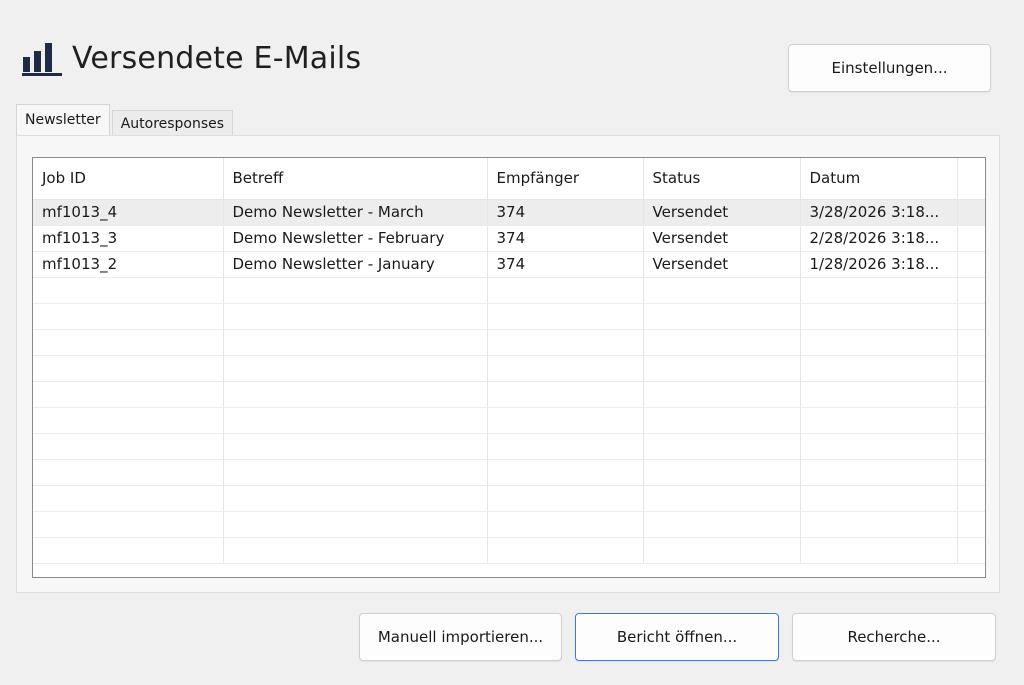  I want to click on page-title: Versendete E-Mails, so click(217, 58).